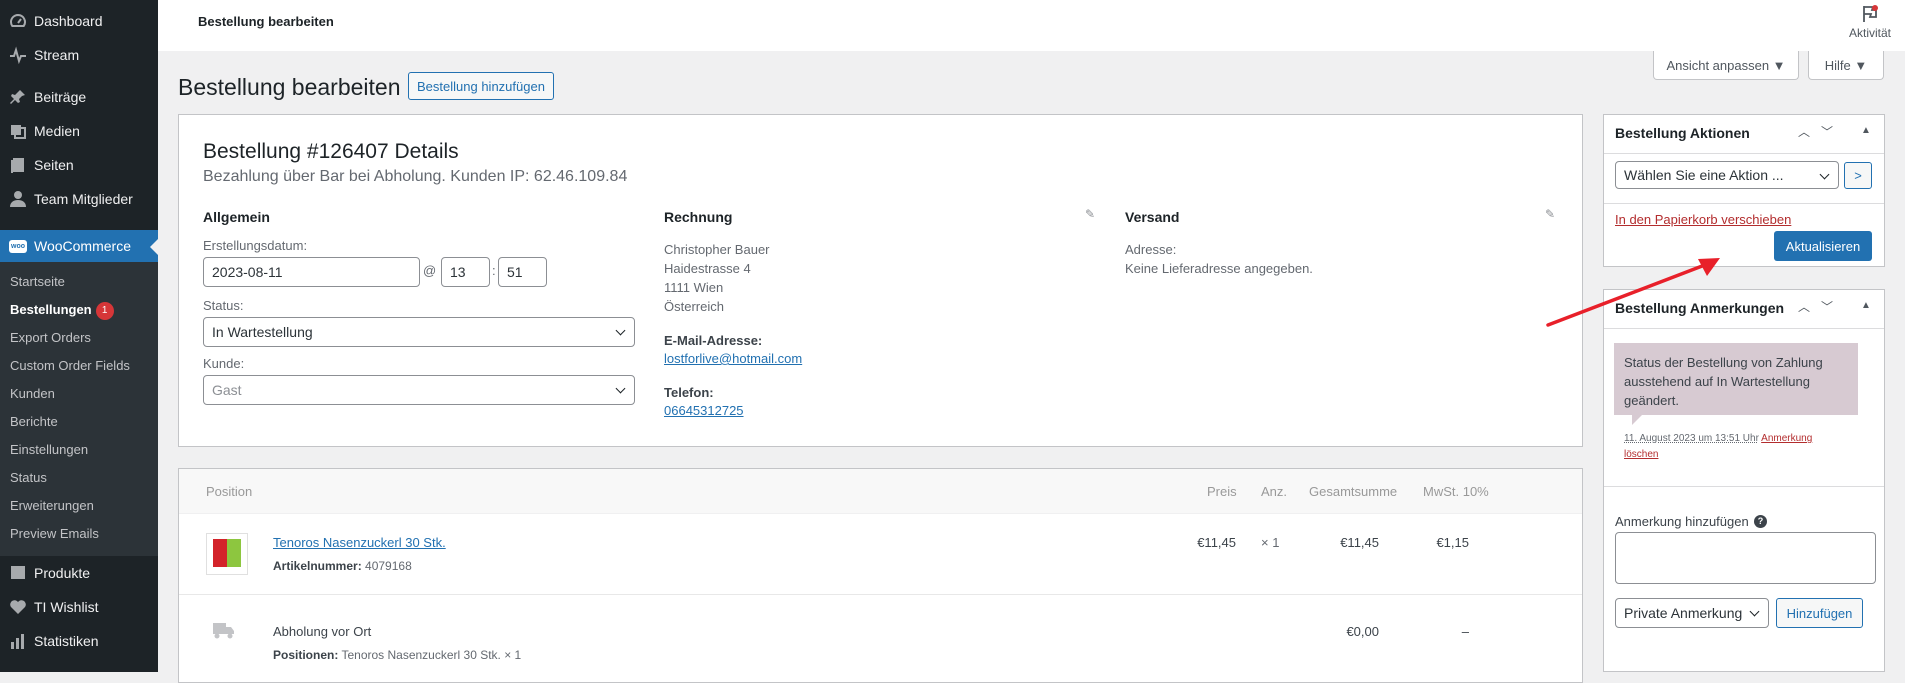 The image size is (1905, 683). I want to click on screen-options-button: Ansicht anpassen ▼, so click(1726, 65).